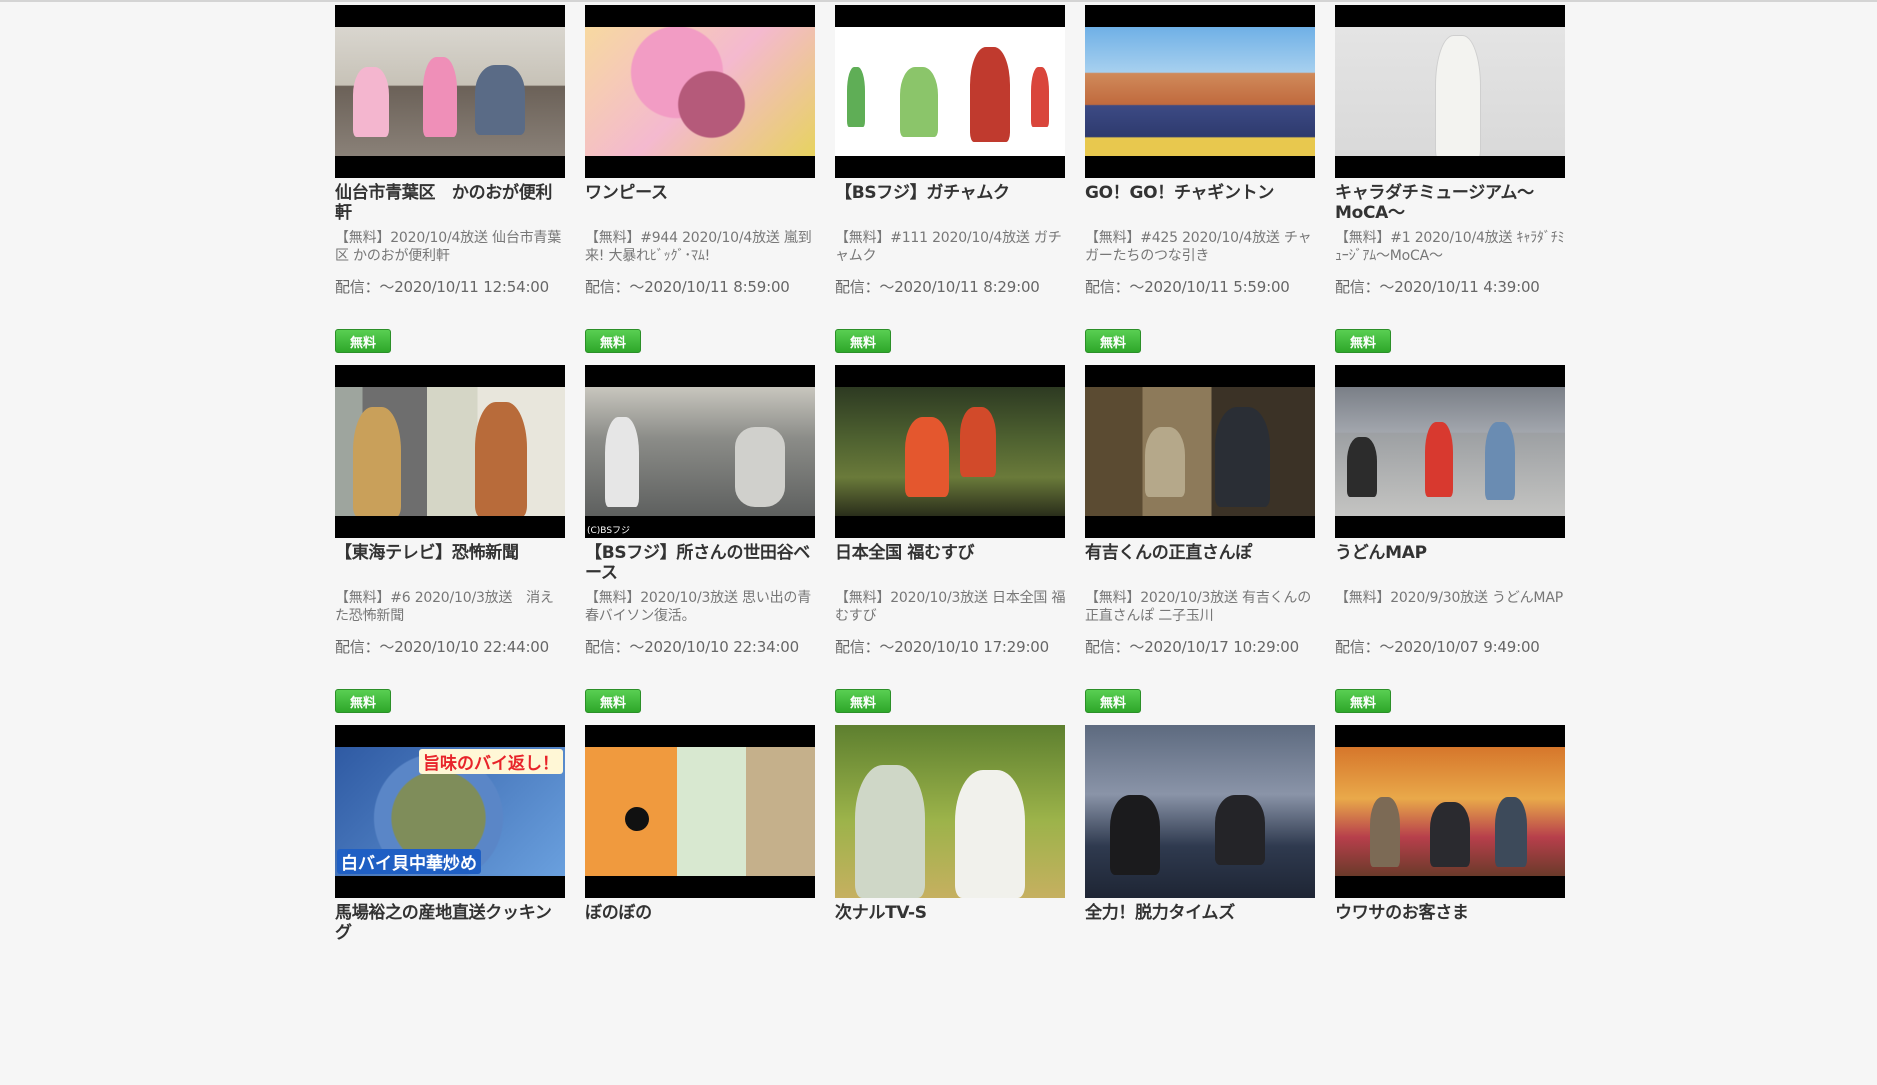  I want to click on food-icon: 旨味のバイ返し！ 白バイ貝中華炒め, so click(450, 811).